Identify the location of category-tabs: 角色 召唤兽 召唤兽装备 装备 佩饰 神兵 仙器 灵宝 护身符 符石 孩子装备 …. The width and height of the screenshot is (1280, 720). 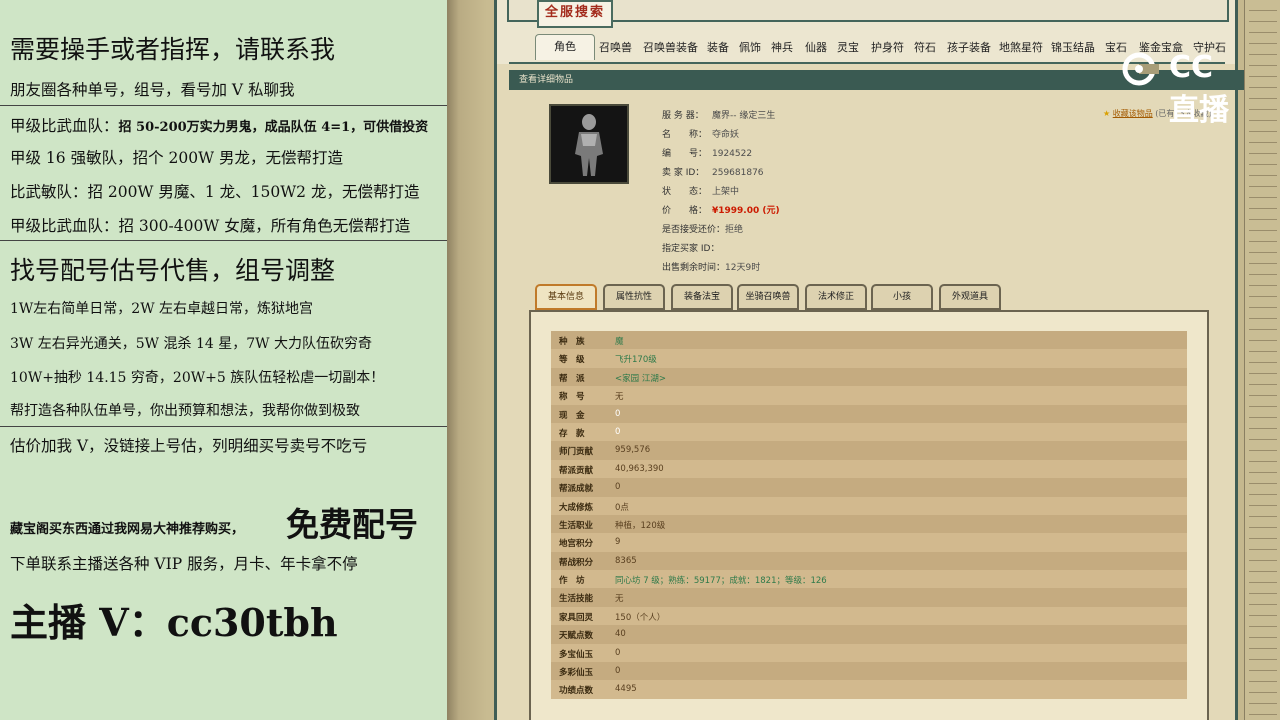
(867, 49).